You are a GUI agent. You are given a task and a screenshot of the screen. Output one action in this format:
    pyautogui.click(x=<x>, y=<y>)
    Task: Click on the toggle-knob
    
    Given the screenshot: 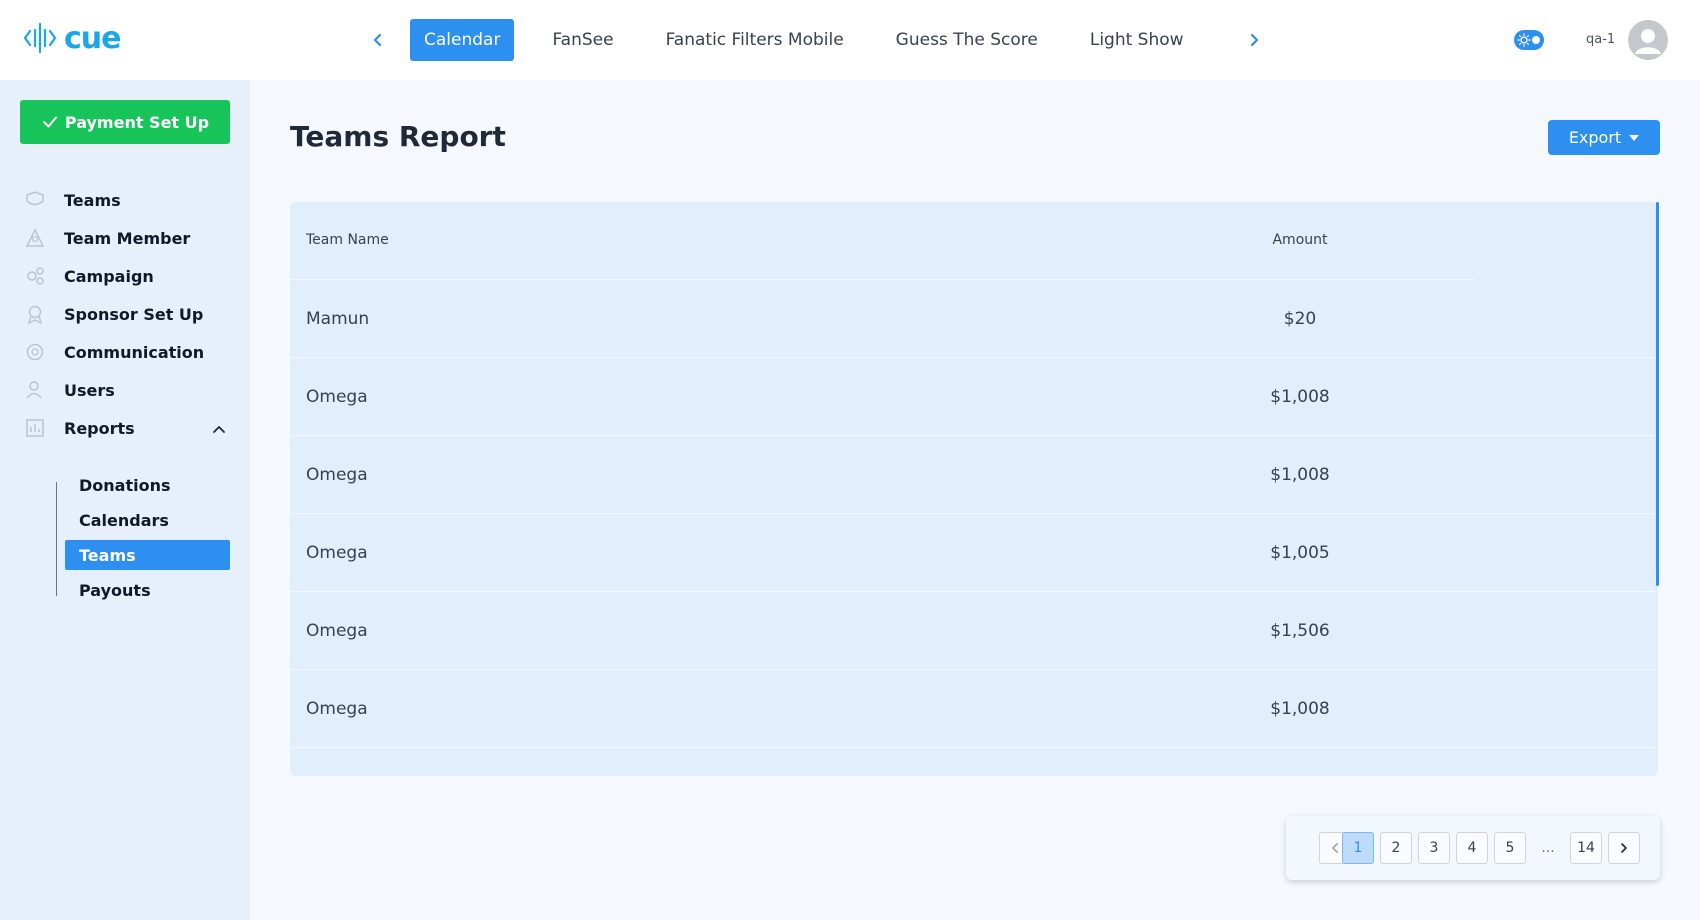 What is the action you would take?
    pyautogui.click(x=1536, y=40)
    